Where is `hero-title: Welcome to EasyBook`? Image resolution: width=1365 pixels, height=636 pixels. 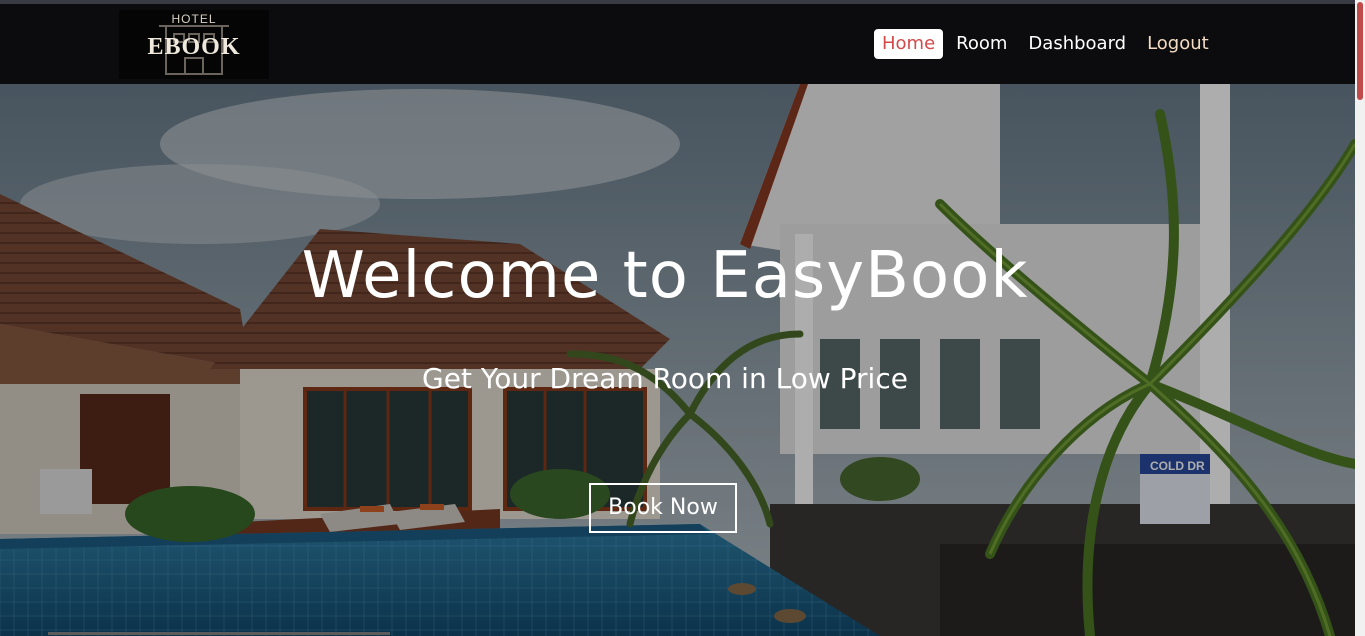
hero-title: Welcome to EasyBook is located at coordinates (665, 276).